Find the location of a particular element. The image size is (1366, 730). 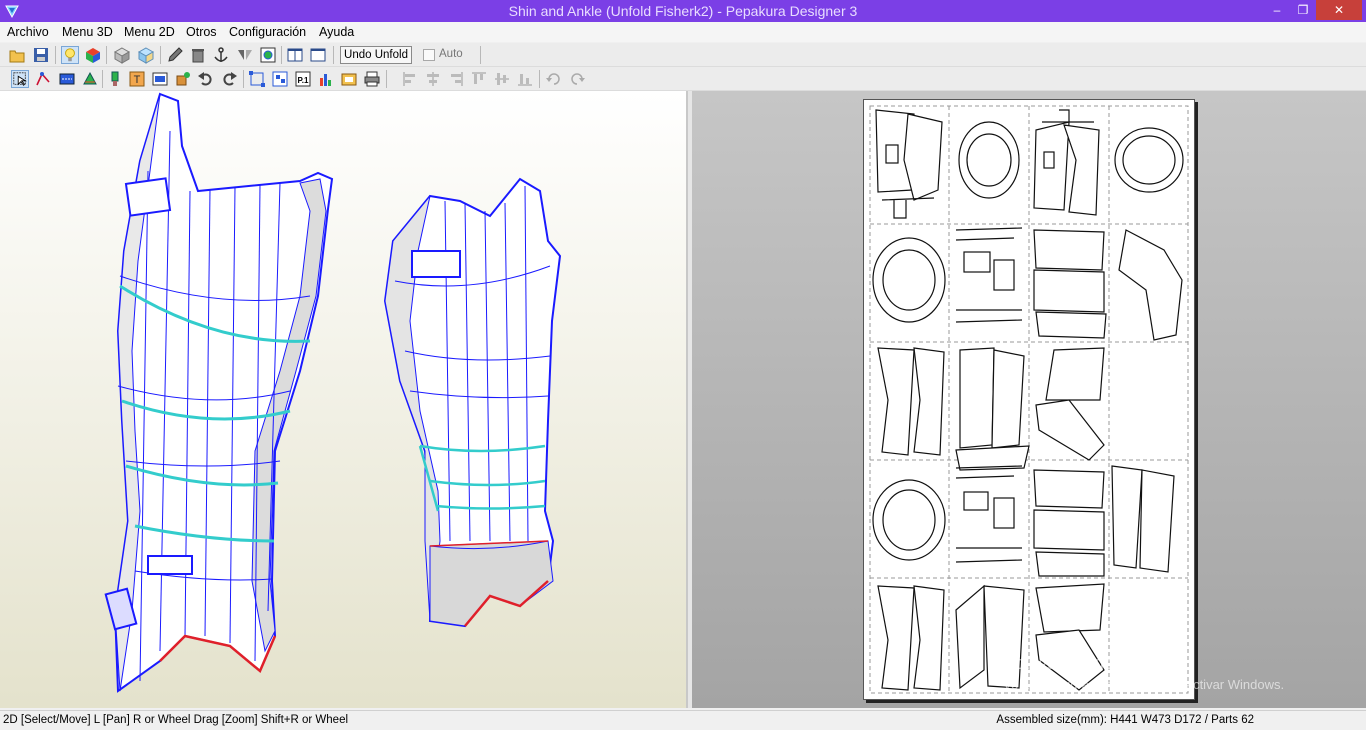

texture-box-icon is located at coordinates (146, 55).